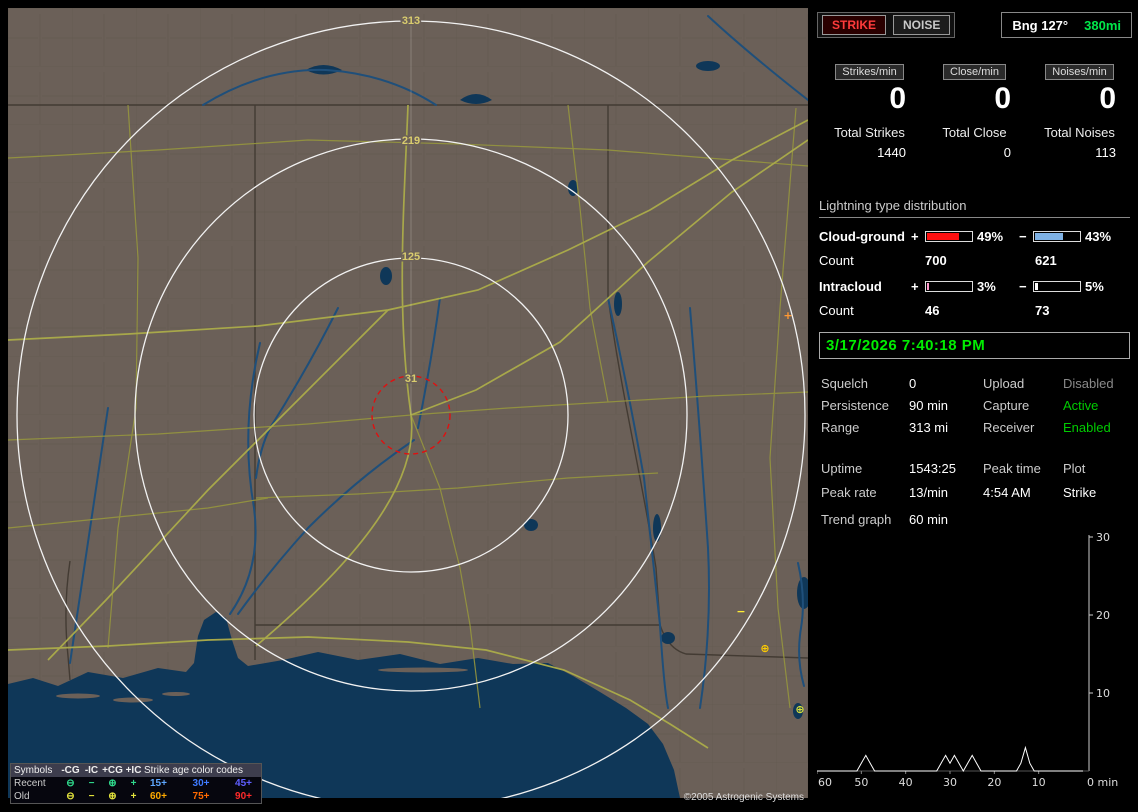 Image resolution: width=1138 pixels, height=812 pixels. What do you see at coordinates (849, 492) in the screenshot?
I see `peak-rate-label: Peak rate` at bounding box center [849, 492].